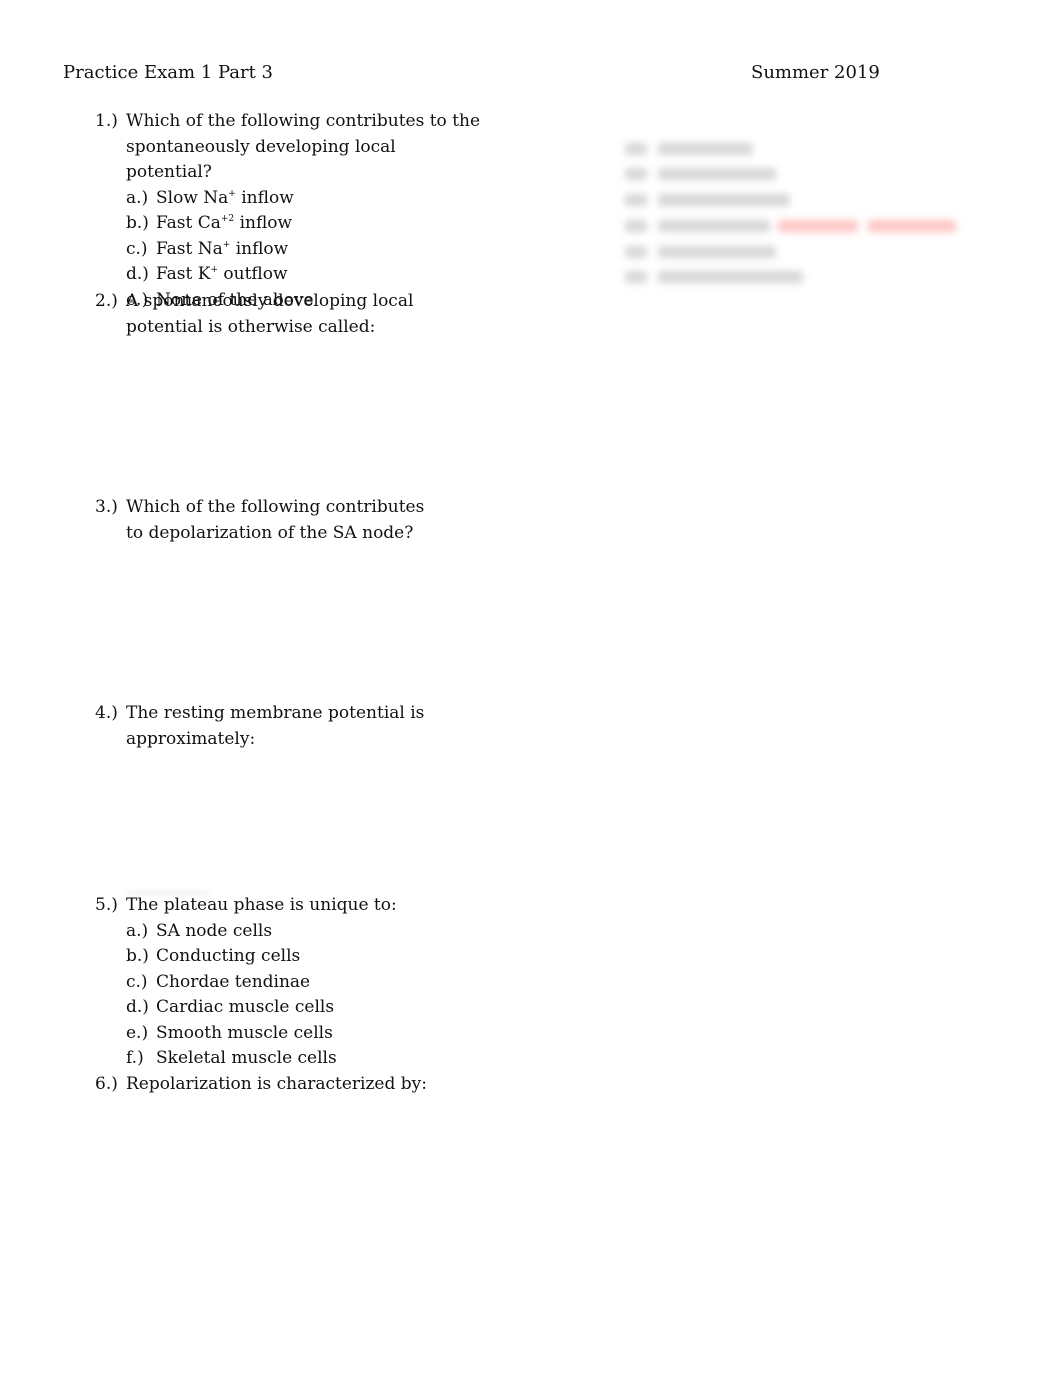 The width and height of the screenshot is (1062, 1377). I want to click on question-number: 2.), so click(106, 301).